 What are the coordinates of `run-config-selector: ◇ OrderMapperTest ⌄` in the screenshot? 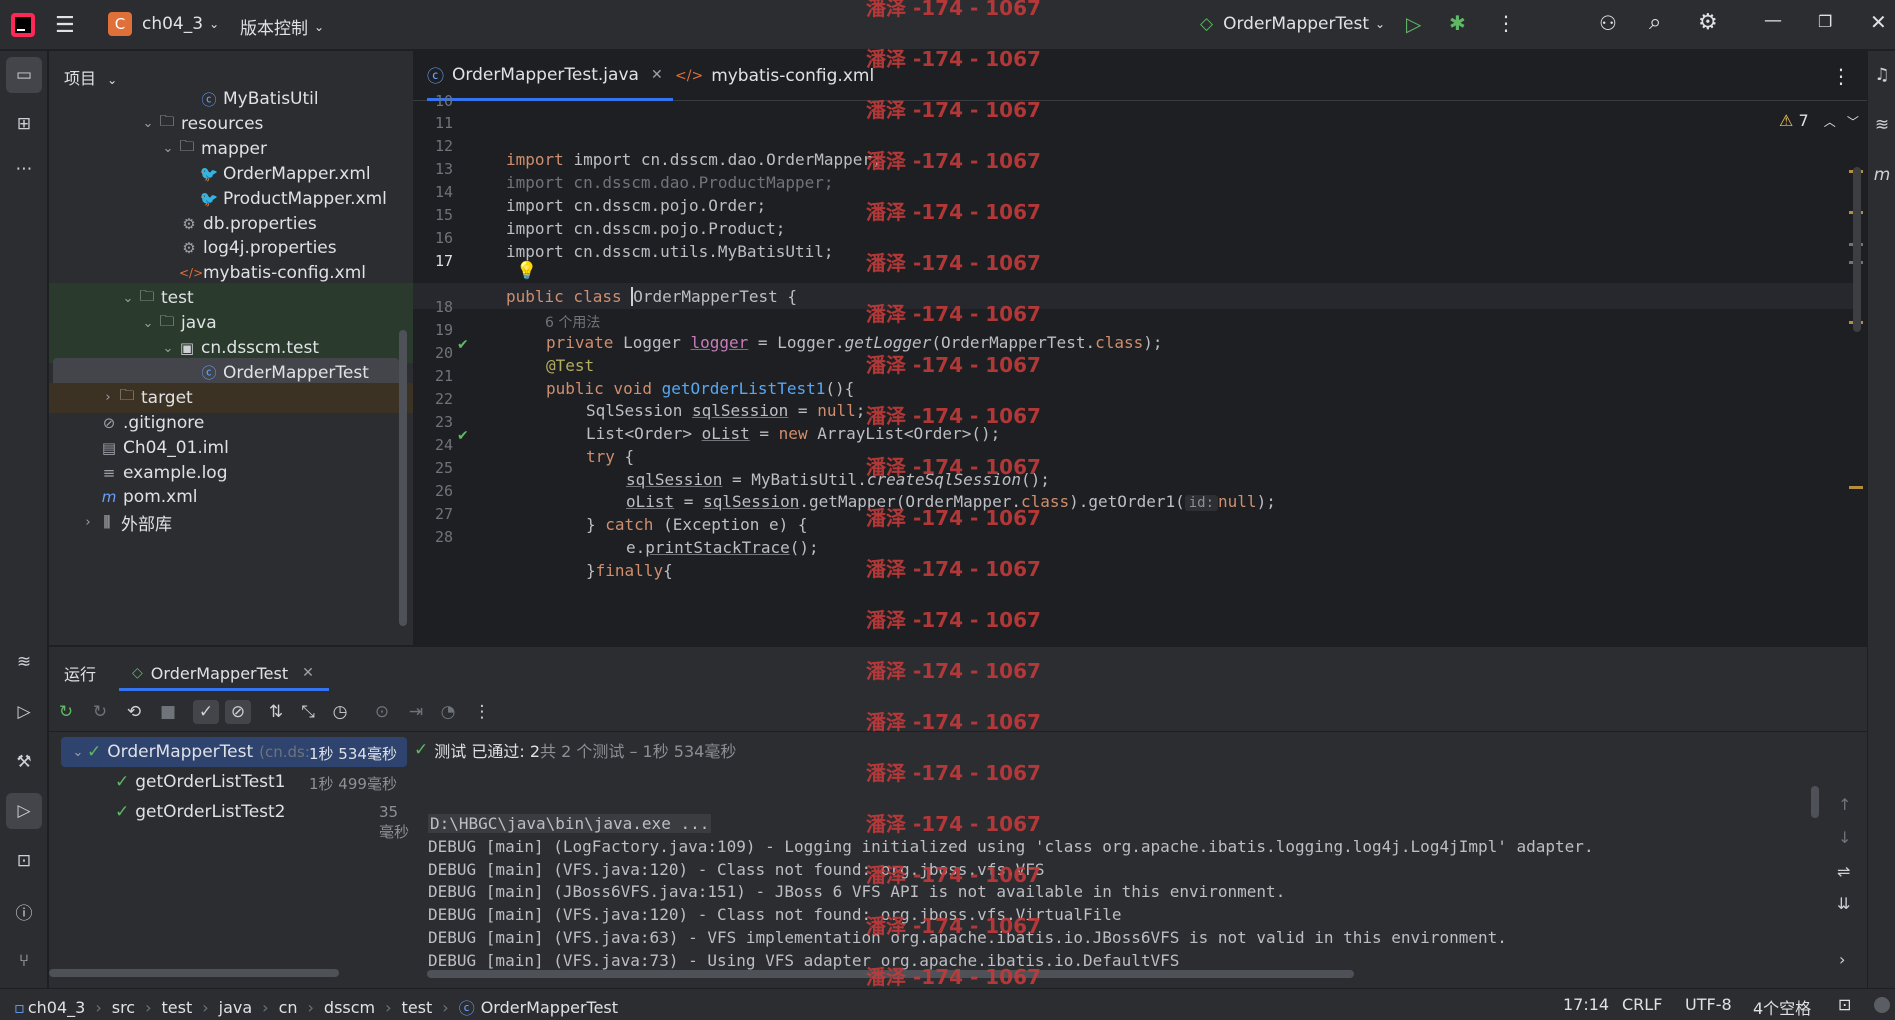 It's located at (1292, 24).